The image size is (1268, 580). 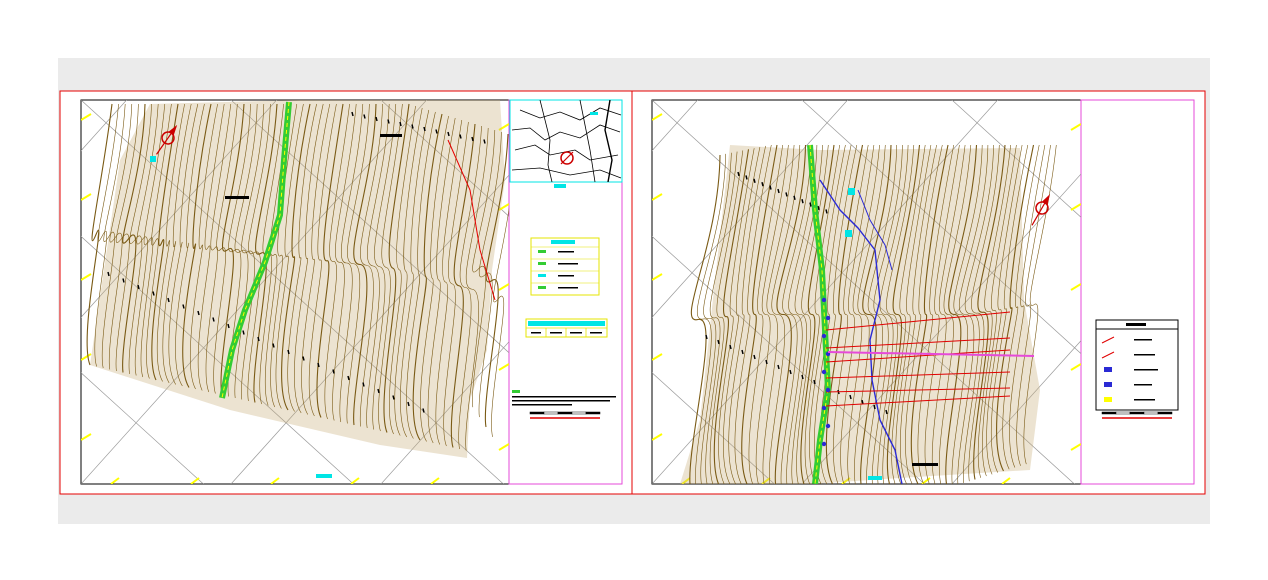 I want to click on sheet-1-label-block, so click(x=237, y=197).